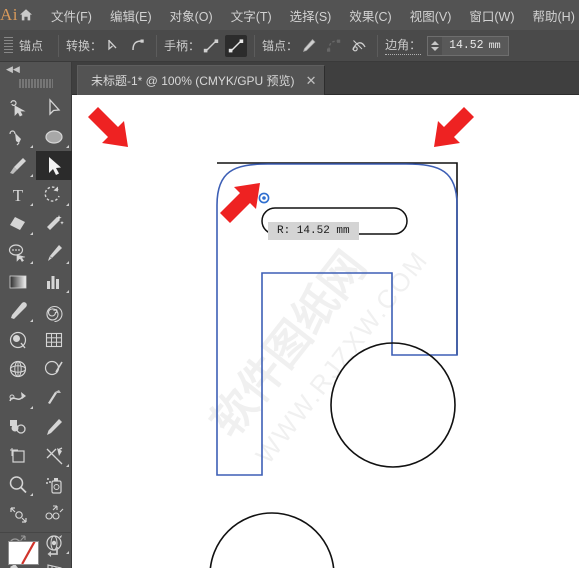  Describe the element at coordinates (54, 107) in the screenshot. I see `tool-direct-selection` at that location.